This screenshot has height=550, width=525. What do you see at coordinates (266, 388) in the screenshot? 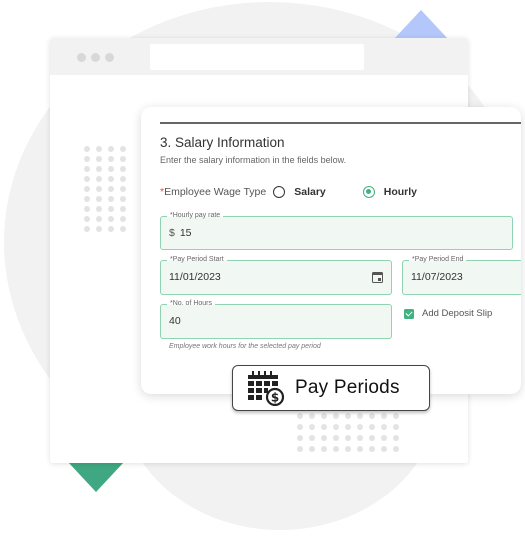
I see `calendar-dollar-icon: $` at bounding box center [266, 388].